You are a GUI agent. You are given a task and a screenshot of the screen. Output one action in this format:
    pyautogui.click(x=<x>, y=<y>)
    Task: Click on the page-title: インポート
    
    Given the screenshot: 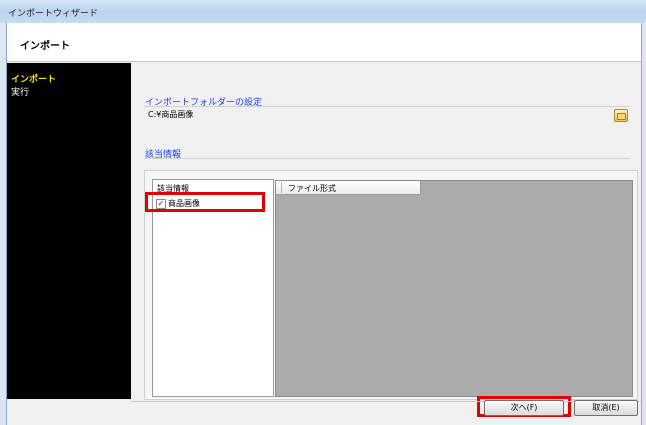 What is the action you would take?
    pyautogui.click(x=45, y=46)
    